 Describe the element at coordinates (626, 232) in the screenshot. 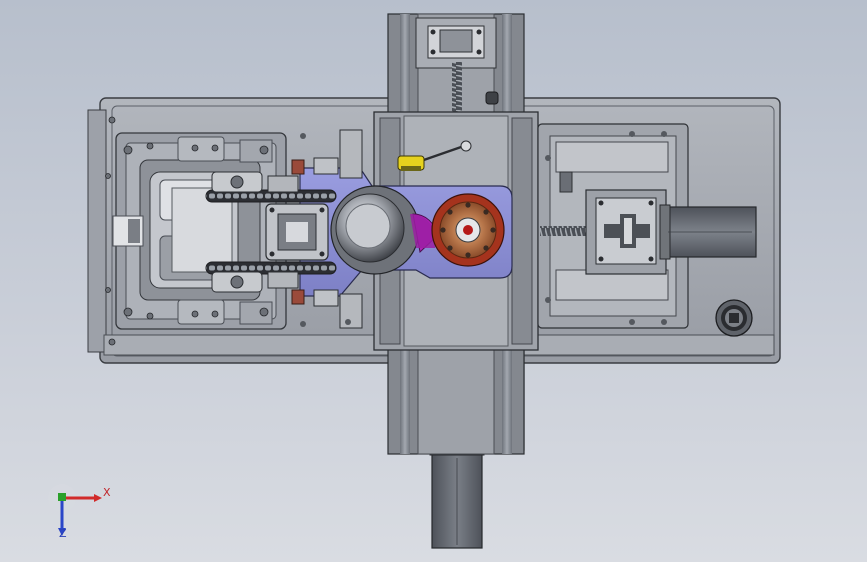

I see `coupling-block` at that location.